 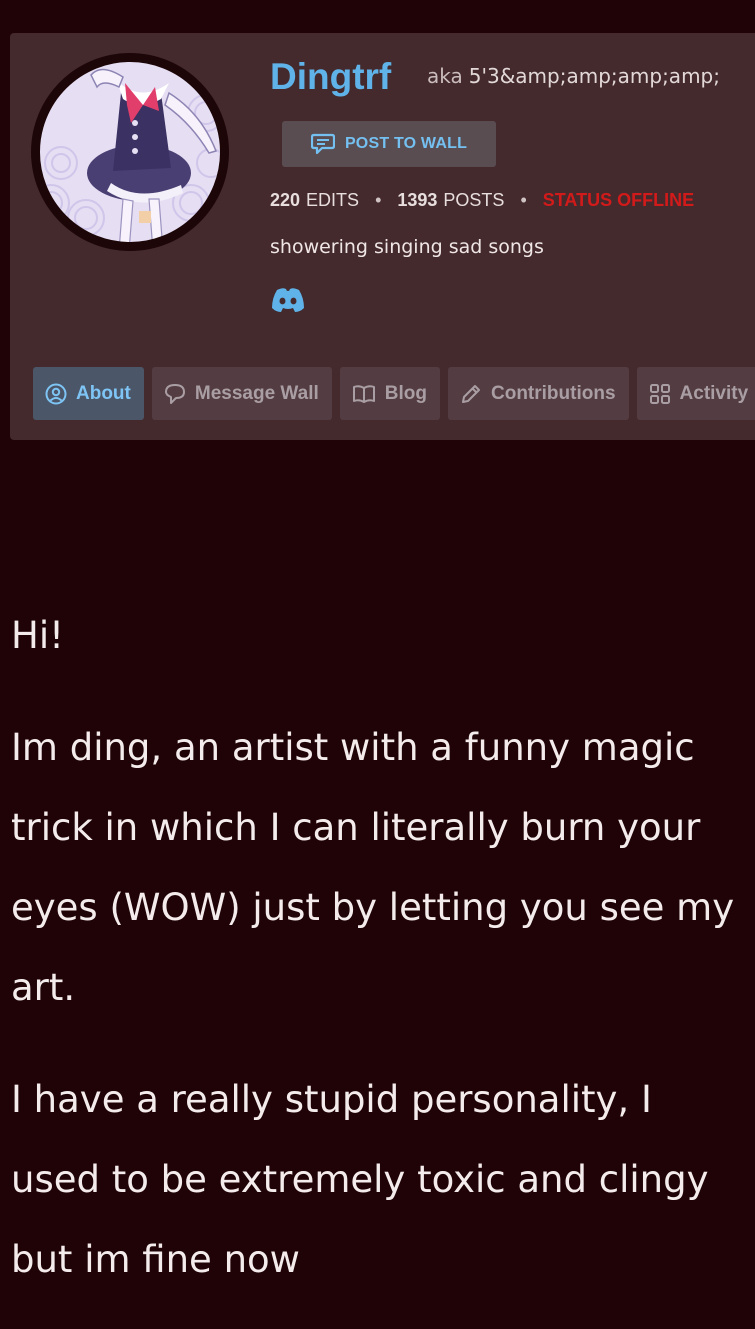 What do you see at coordinates (445, 76) in the screenshot?
I see `aka-label: aka` at bounding box center [445, 76].